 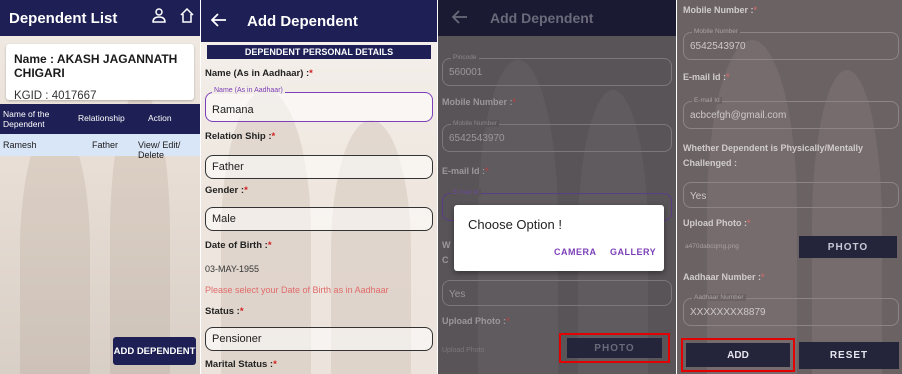 I want to click on choose-option-dialog: Choose Option ! CAMERA GALLERY, so click(x=559, y=238).